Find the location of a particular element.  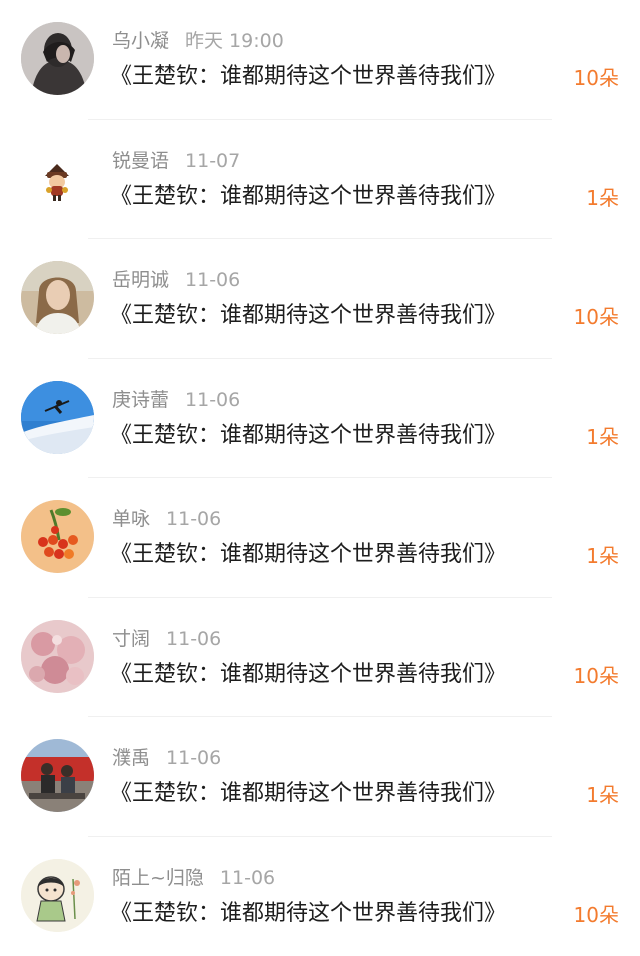

list-item: 陌上~归隐 11-06 《王楚钦：谁都期待这个世界善待我们》 10朵 is located at coordinates (320, 896).